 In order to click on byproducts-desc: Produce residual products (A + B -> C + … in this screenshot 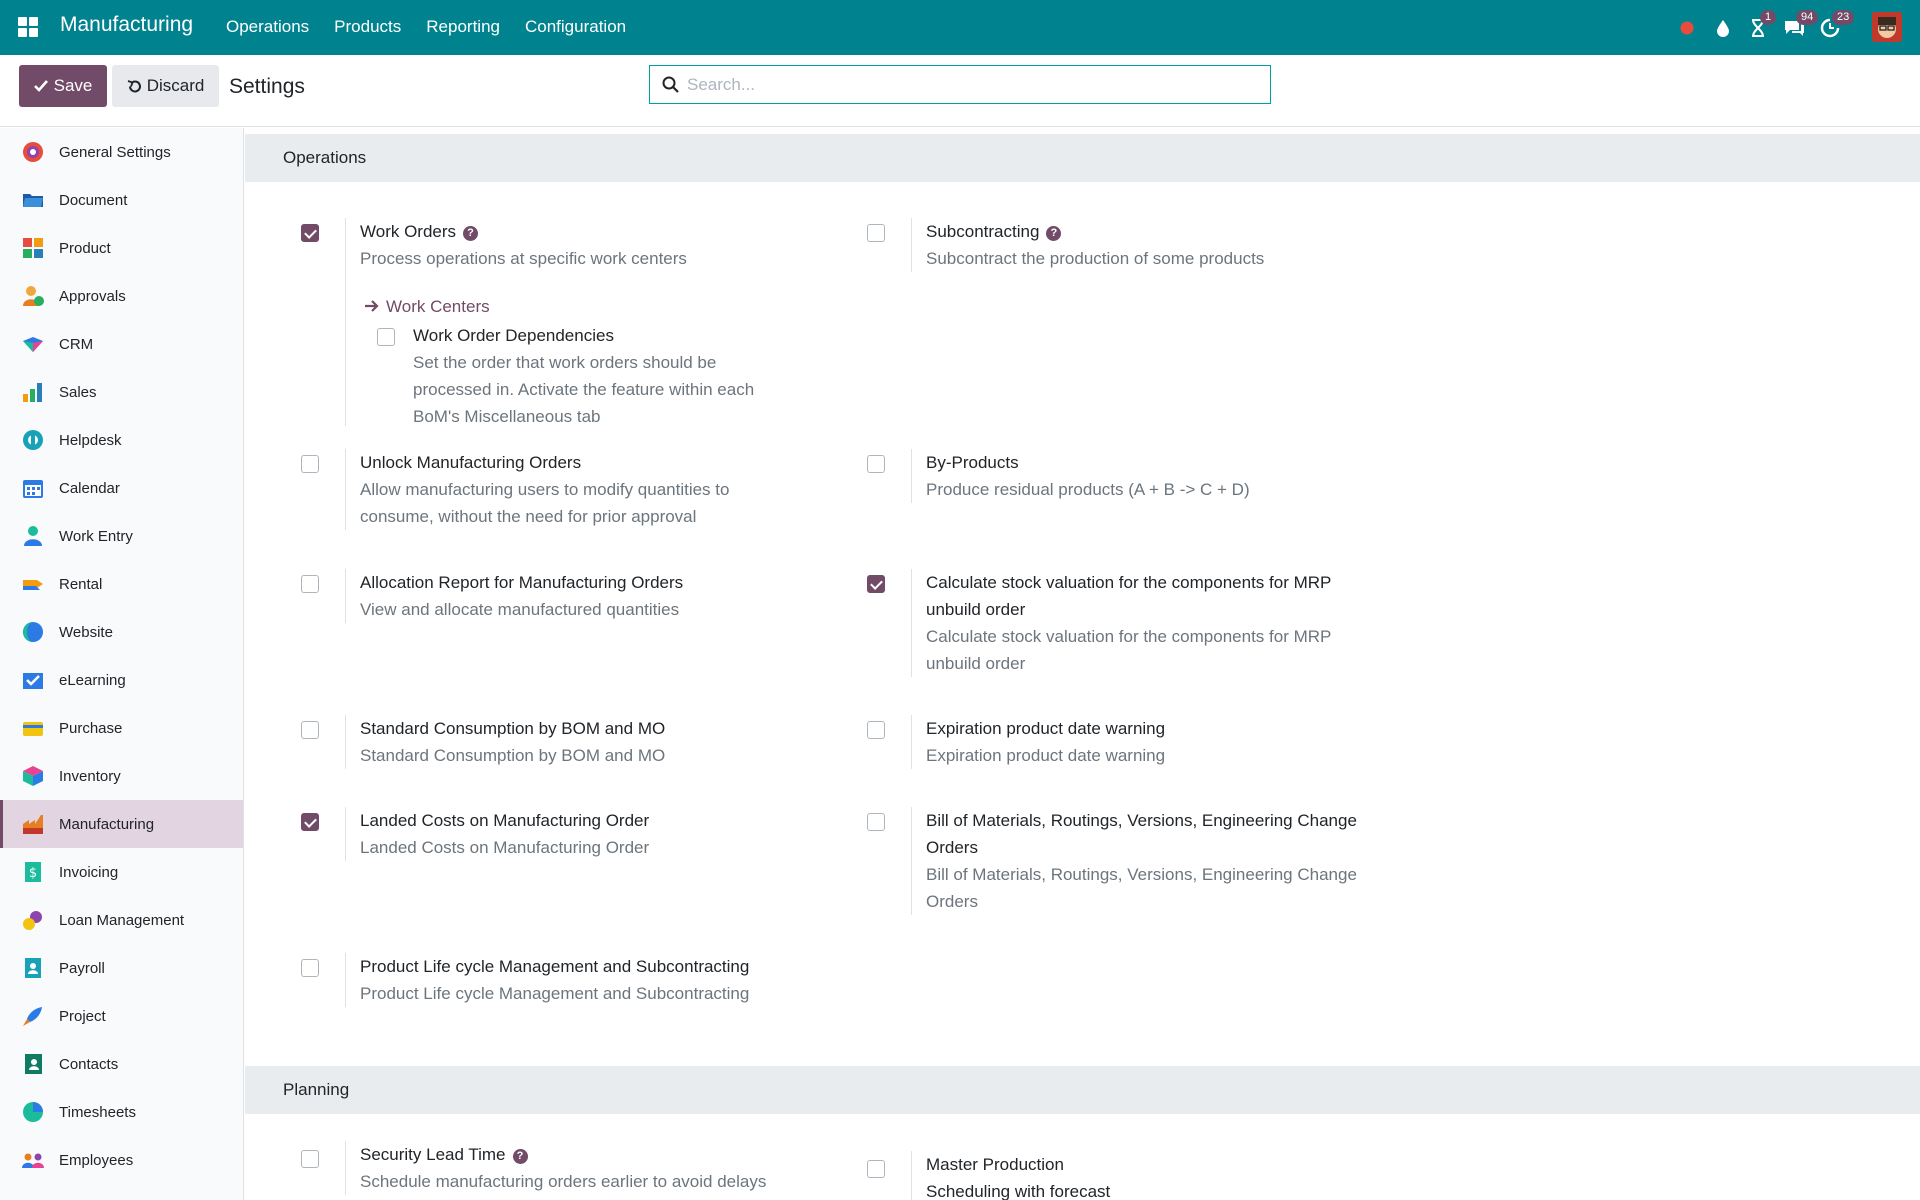, I will do `click(1088, 489)`.